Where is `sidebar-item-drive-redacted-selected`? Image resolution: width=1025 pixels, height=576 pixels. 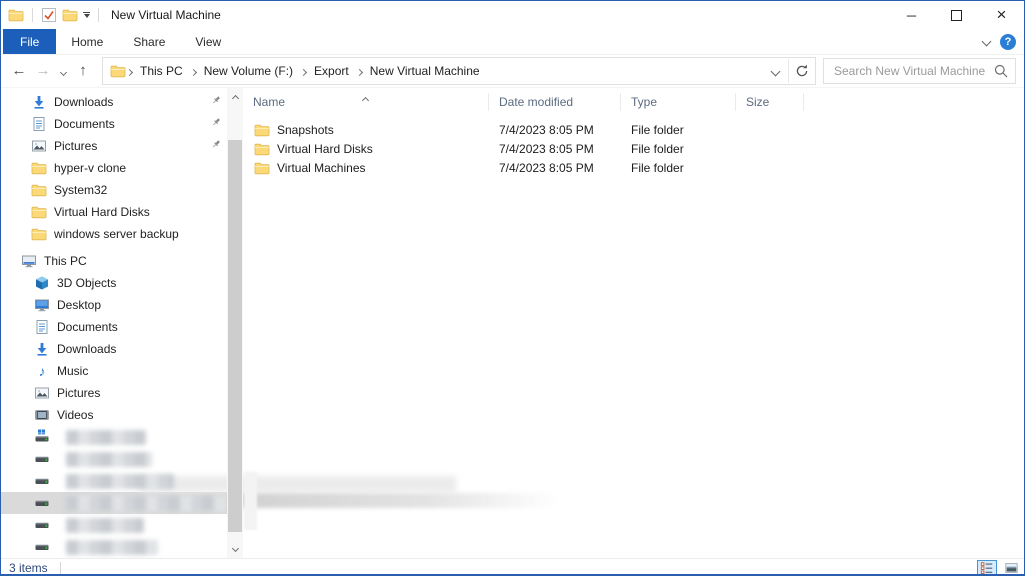
sidebar-item-drive-redacted-selected is located at coordinates (114, 503).